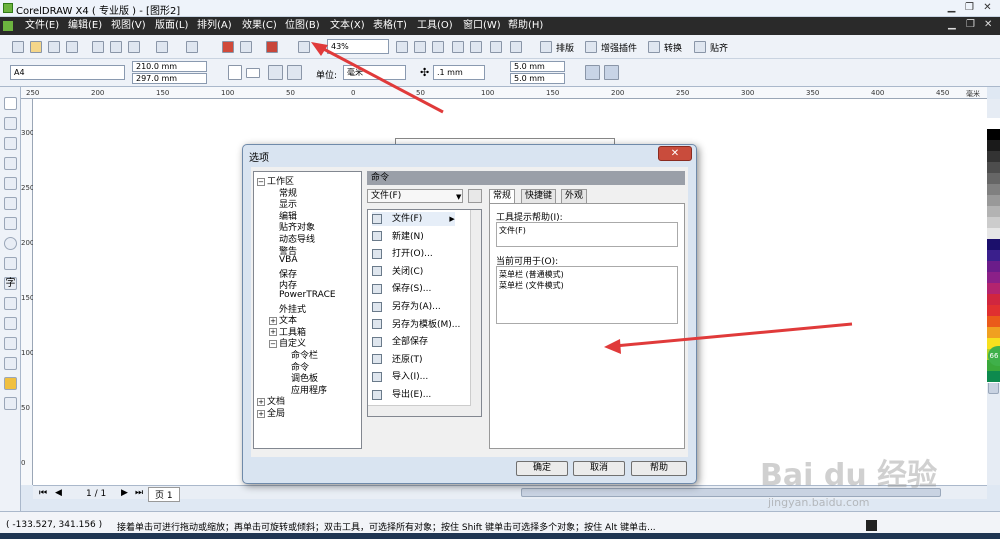 This screenshot has height=539, width=1000. Describe the element at coordinates (819, 502) in the screenshot. I see `watermark-url: jingyan.baidu.com` at that location.